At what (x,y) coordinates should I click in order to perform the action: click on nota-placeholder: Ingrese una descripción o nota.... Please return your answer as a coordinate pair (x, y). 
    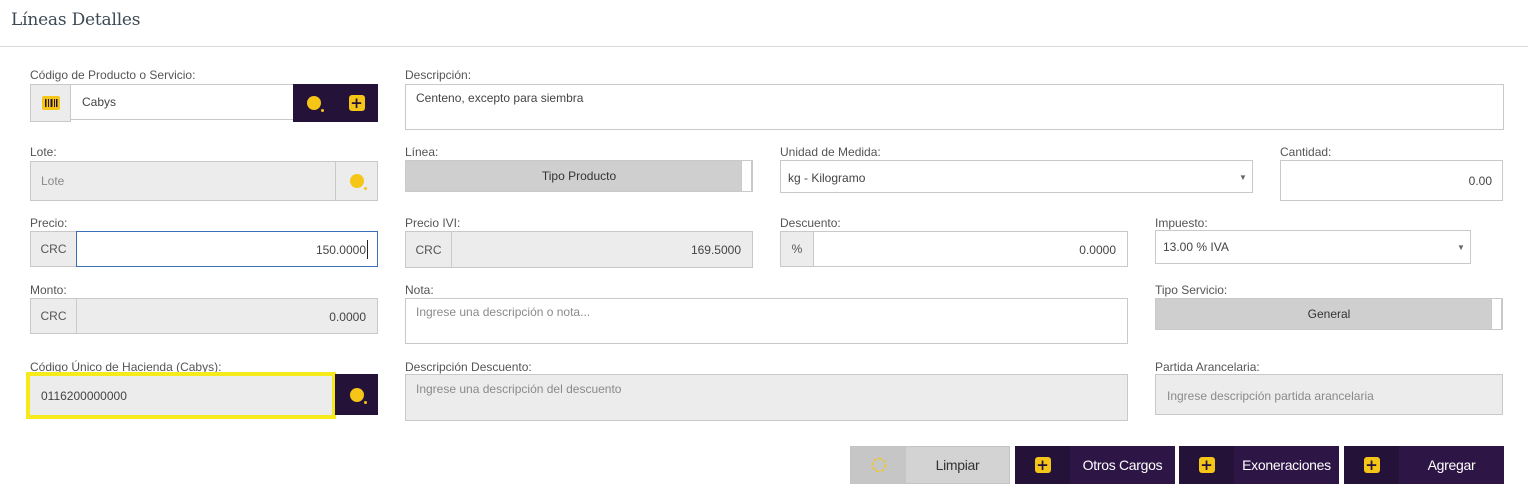
    Looking at the image, I should click on (503, 312).